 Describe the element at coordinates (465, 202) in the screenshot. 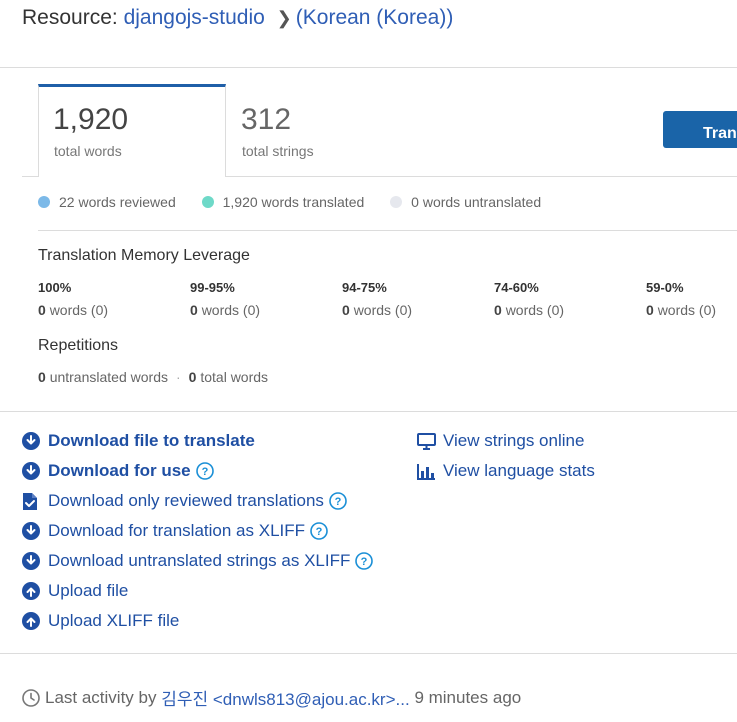

I see `legend-untranslated: 0 words untranslated` at that location.